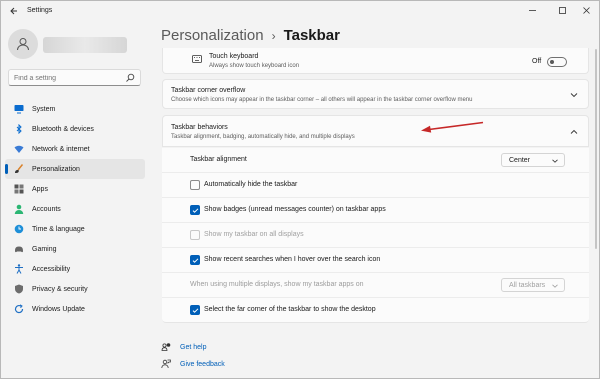 This screenshot has width=600, height=379. Describe the element at coordinates (75, 269) in the screenshot. I see `sidebar-item-accessibility: Accessibility` at that location.